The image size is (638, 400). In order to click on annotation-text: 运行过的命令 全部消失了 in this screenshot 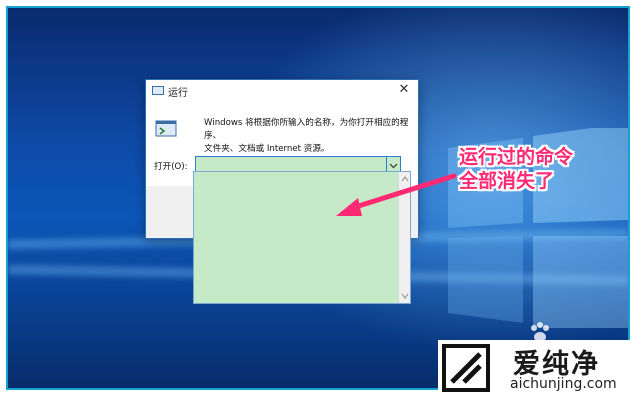, I will do `click(544, 169)`.